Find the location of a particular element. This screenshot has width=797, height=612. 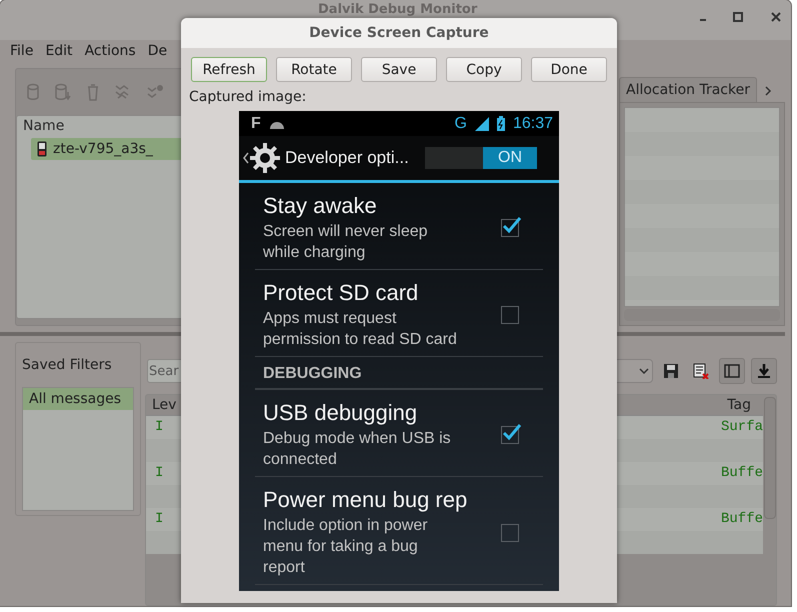

setting-summary: Screen will never sleep while charging is located at coordinates (346, 242).